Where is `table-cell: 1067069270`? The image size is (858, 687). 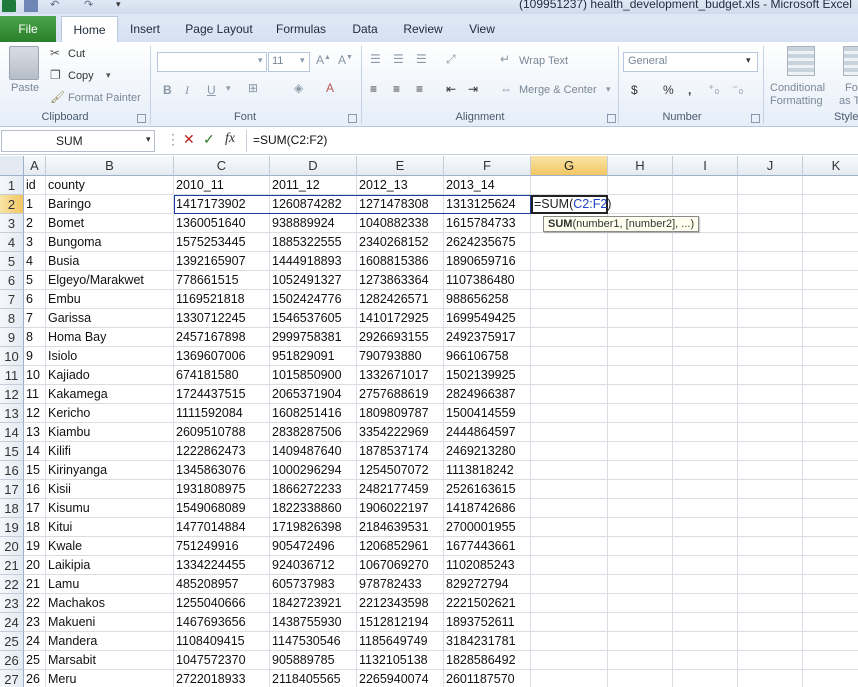
table-cell: 1067069270 is located at coordinates (400, 565).